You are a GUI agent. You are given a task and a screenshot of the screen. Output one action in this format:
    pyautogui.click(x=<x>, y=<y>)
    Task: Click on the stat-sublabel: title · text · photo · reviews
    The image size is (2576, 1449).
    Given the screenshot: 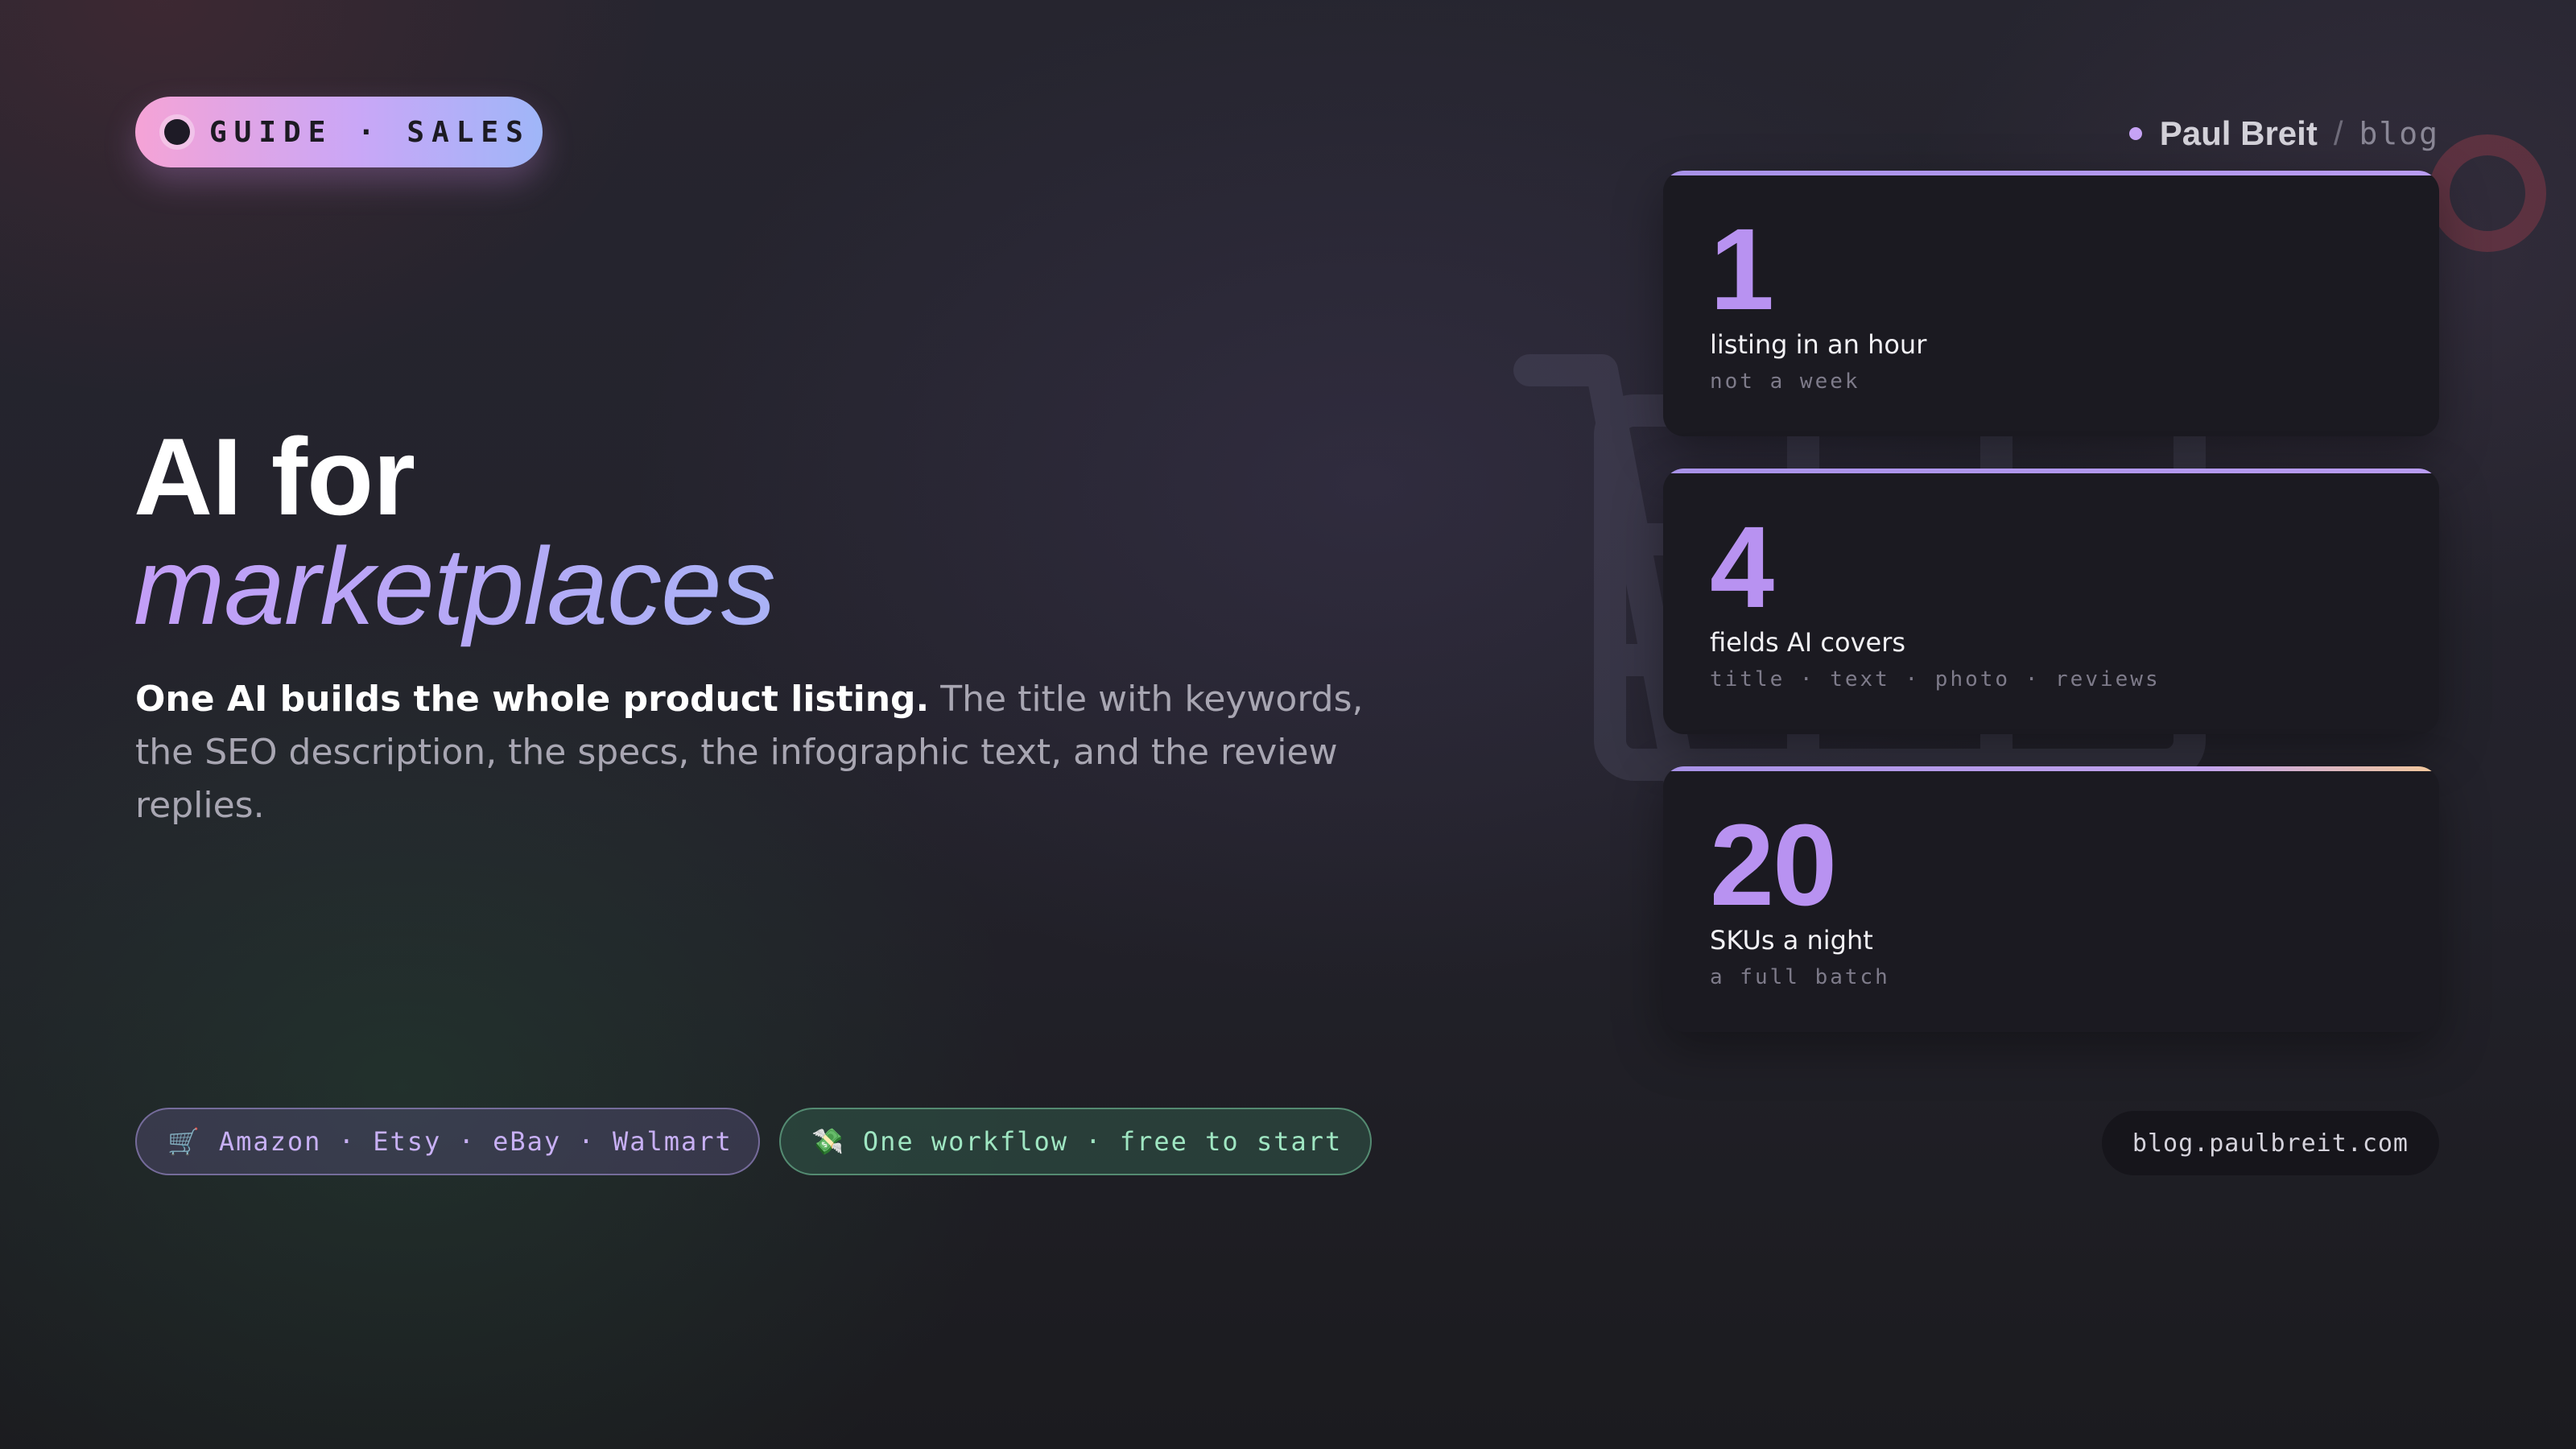 What is the action you would take?
    pyautogui.click(x=1935, y=679)
    